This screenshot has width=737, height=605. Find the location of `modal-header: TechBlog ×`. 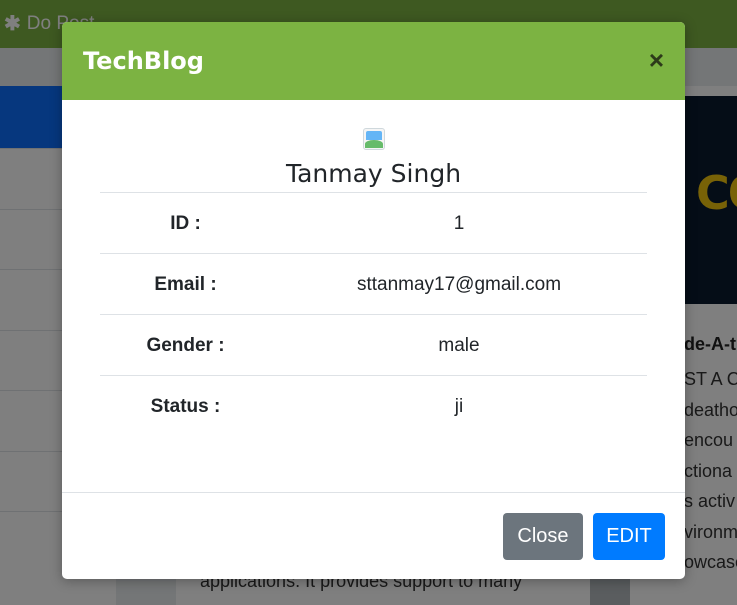

modal-header: TechBlog × is located at coordinates (373, 61).